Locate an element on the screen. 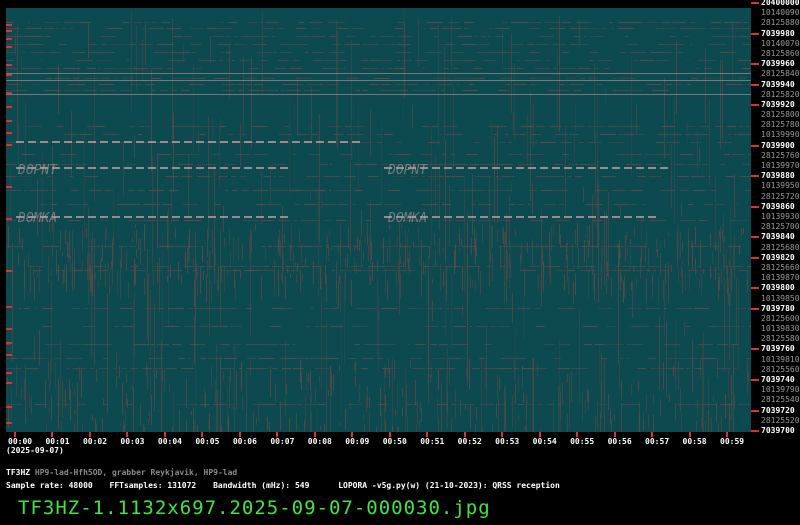  freq-label: 7039720 is located at coordinates (778, 410).